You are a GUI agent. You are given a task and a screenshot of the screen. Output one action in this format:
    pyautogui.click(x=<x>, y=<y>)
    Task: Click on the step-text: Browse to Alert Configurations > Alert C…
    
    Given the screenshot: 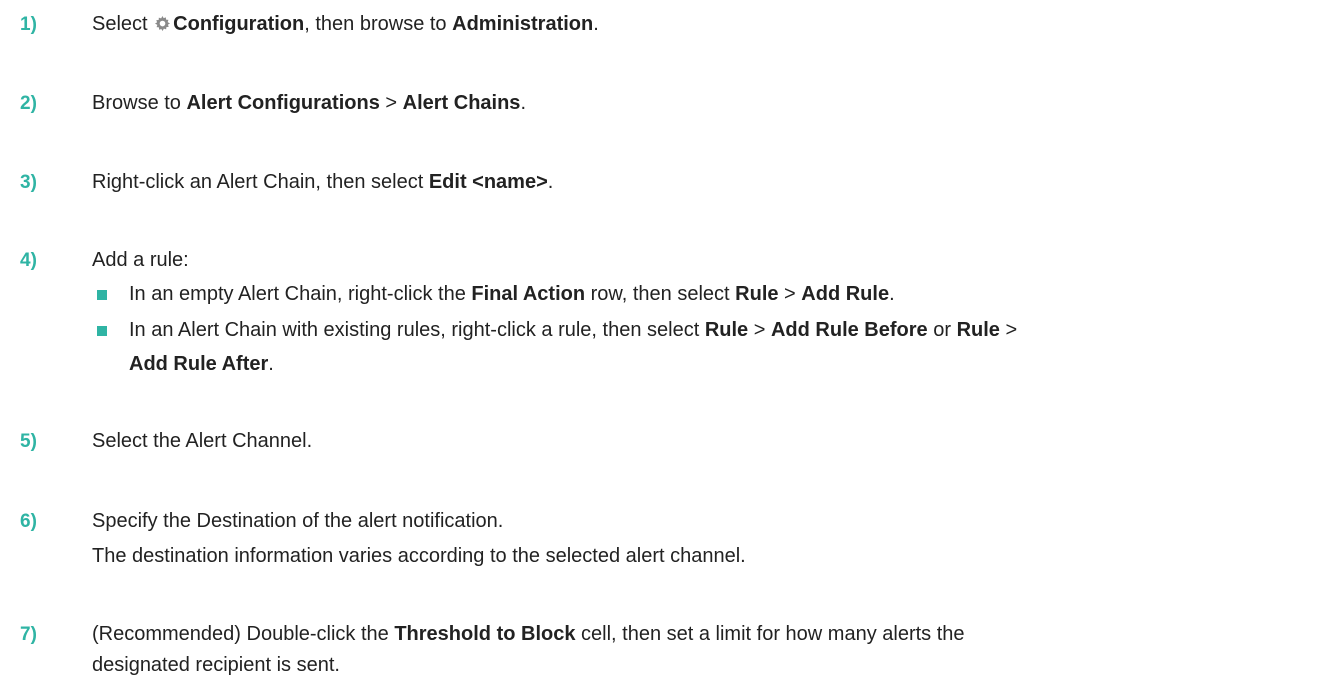 What is the action you would take?
    pyautogui.click(x=309, y=103)
    